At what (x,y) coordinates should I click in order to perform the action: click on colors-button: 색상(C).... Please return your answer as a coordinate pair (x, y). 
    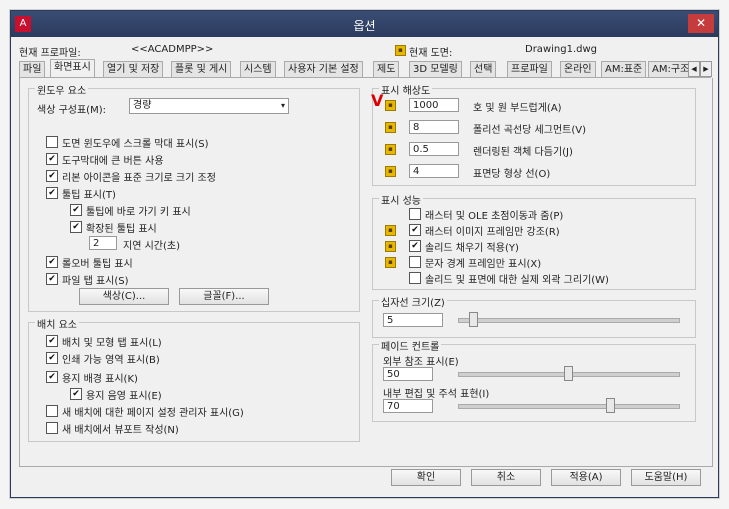
    Looking at the image, I should click on (124, 296).